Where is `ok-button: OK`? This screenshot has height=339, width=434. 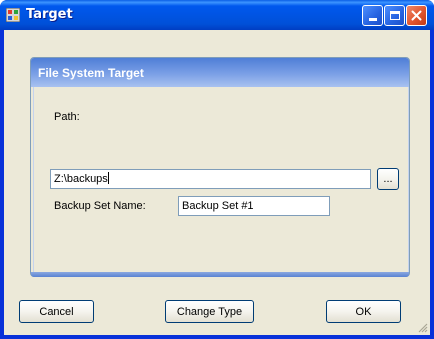
ok-button: OK is located at coordinates (363, 311).